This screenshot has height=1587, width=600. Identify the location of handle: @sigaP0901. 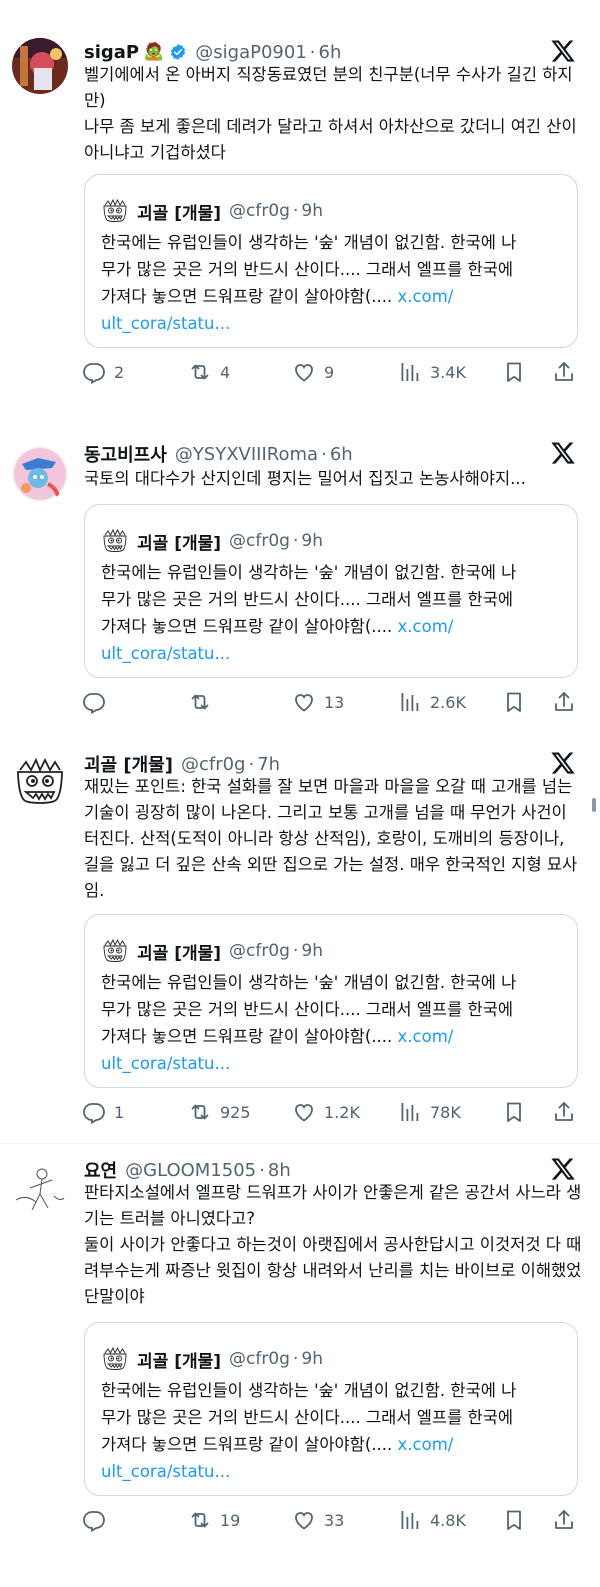
(251, 52).